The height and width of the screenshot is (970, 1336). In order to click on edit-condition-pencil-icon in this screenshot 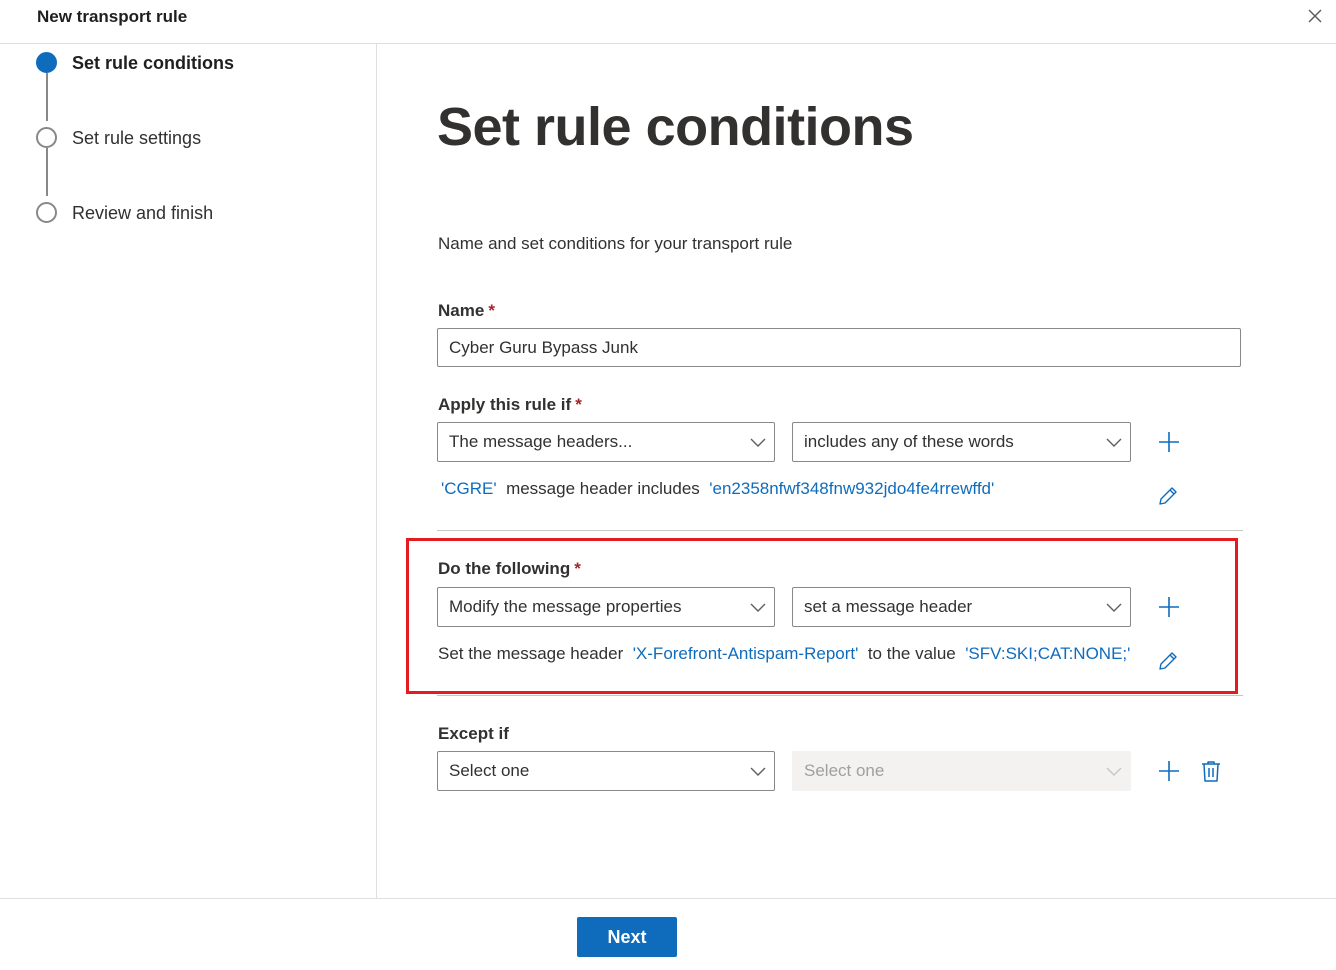, I will do `click(1168, 496)`.